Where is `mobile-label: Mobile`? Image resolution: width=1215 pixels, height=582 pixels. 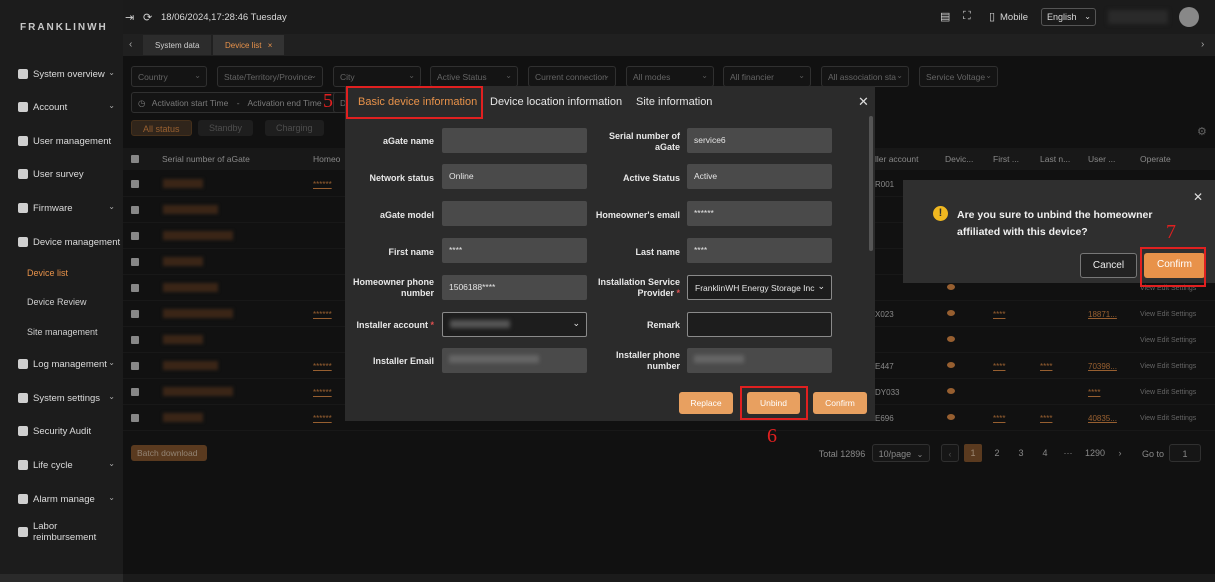 mobile-label: Mobile is located at coordinates (1014, 17).